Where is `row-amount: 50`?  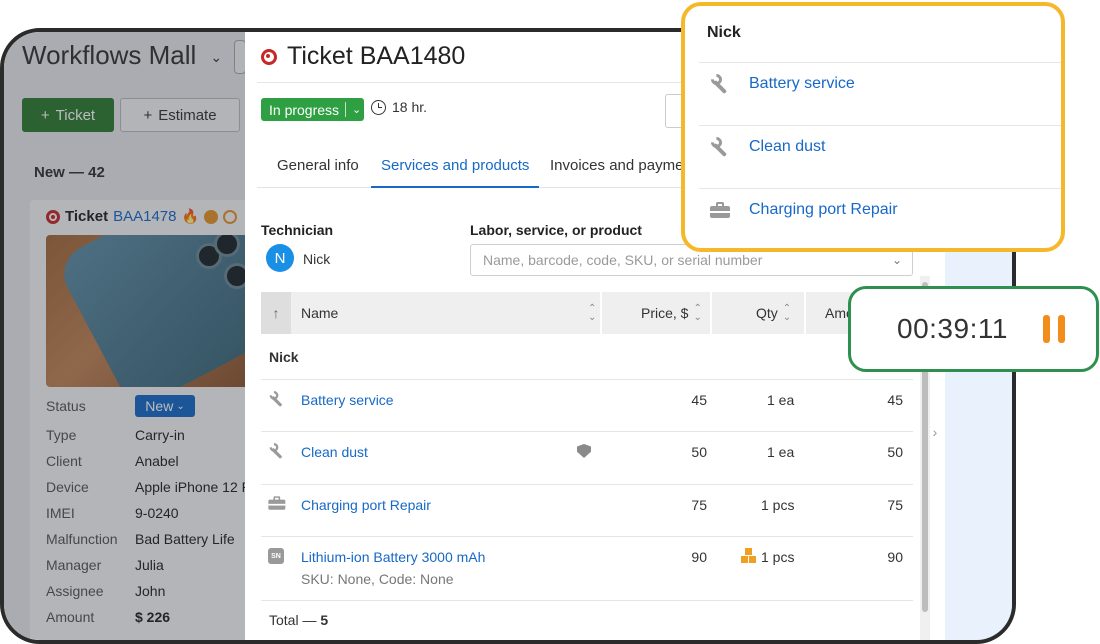
row-amount: 50 is located at coordinates (895, 452).